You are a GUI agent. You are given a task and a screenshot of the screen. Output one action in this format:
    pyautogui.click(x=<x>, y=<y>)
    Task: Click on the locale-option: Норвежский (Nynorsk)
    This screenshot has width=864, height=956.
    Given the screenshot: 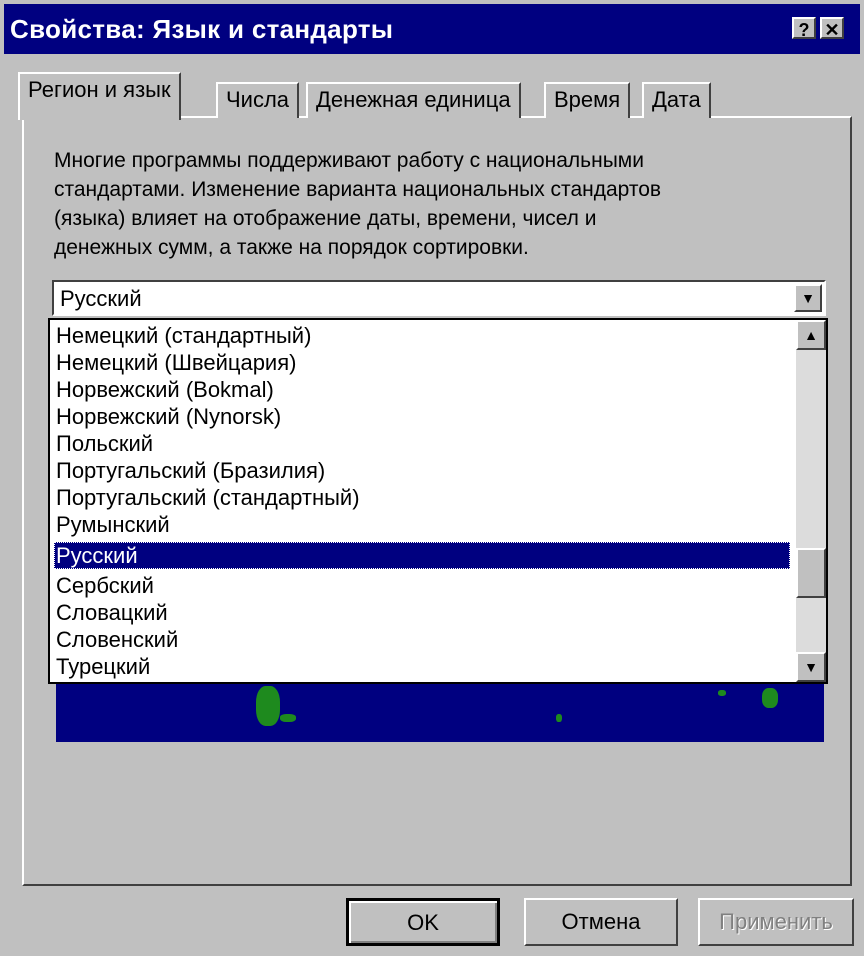 What is the action you would take?
    pyautogui.click(x=422, y=416)
    